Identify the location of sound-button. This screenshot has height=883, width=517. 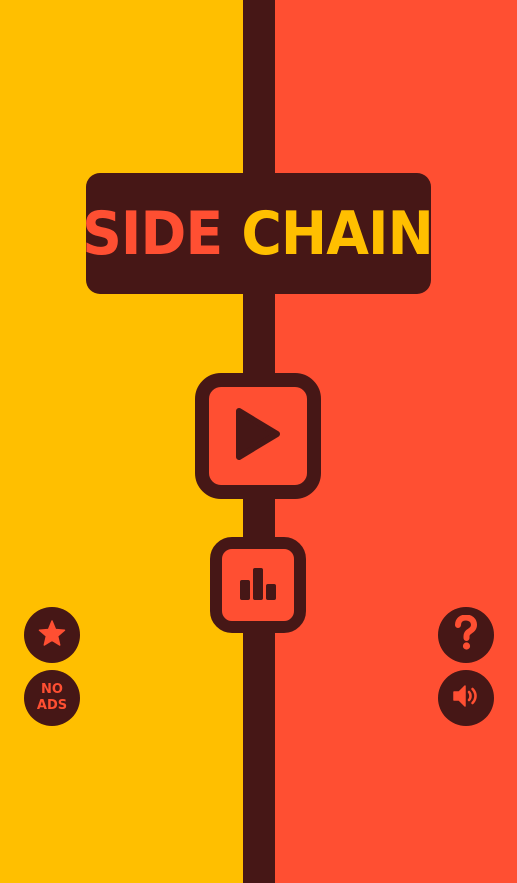
(466, 698).